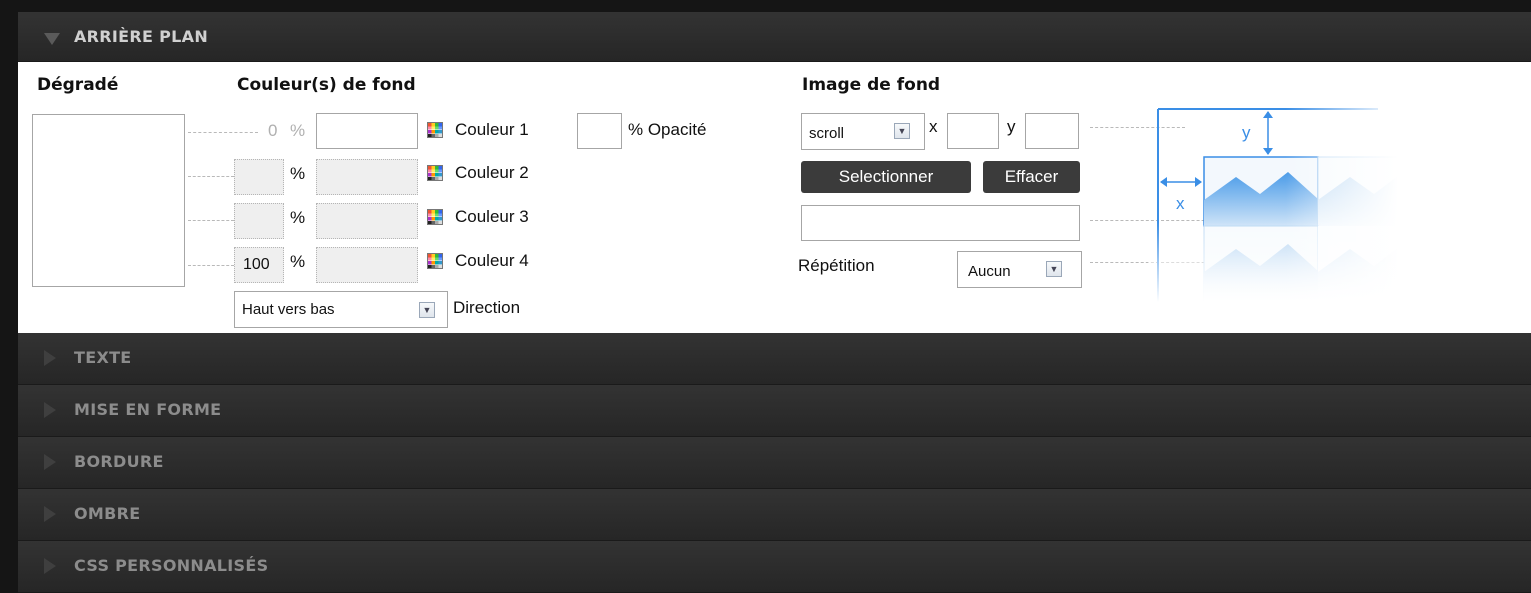  What do you see at coordinates (599, 131) in the screenshot?
I see `opacity-input` at bounding box center [599, 131].